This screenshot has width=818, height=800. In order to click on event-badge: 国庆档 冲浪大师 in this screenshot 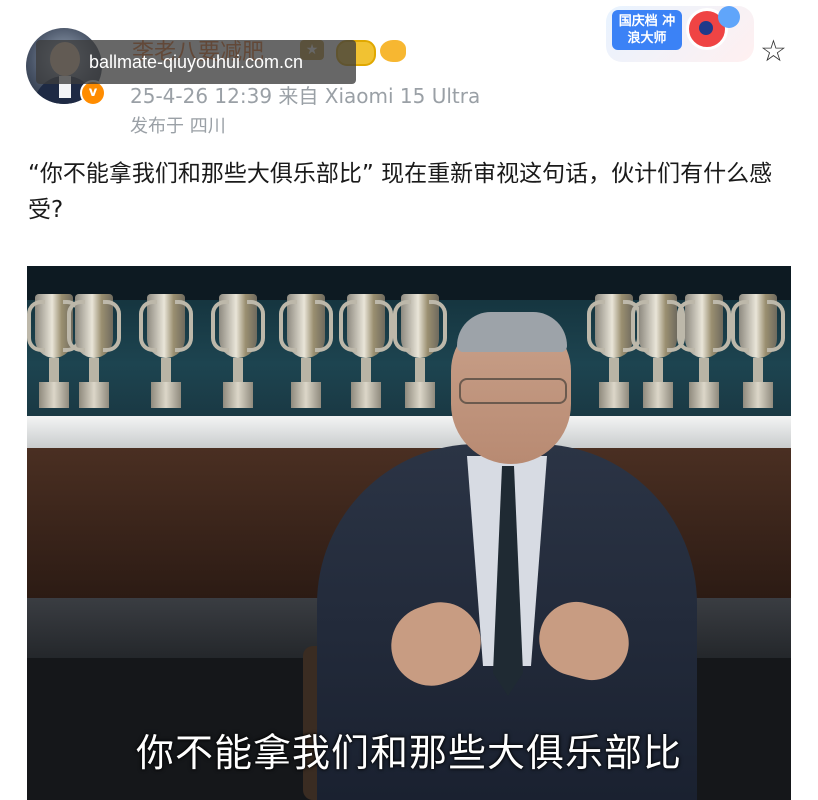, I will do `click(681, 34)`.